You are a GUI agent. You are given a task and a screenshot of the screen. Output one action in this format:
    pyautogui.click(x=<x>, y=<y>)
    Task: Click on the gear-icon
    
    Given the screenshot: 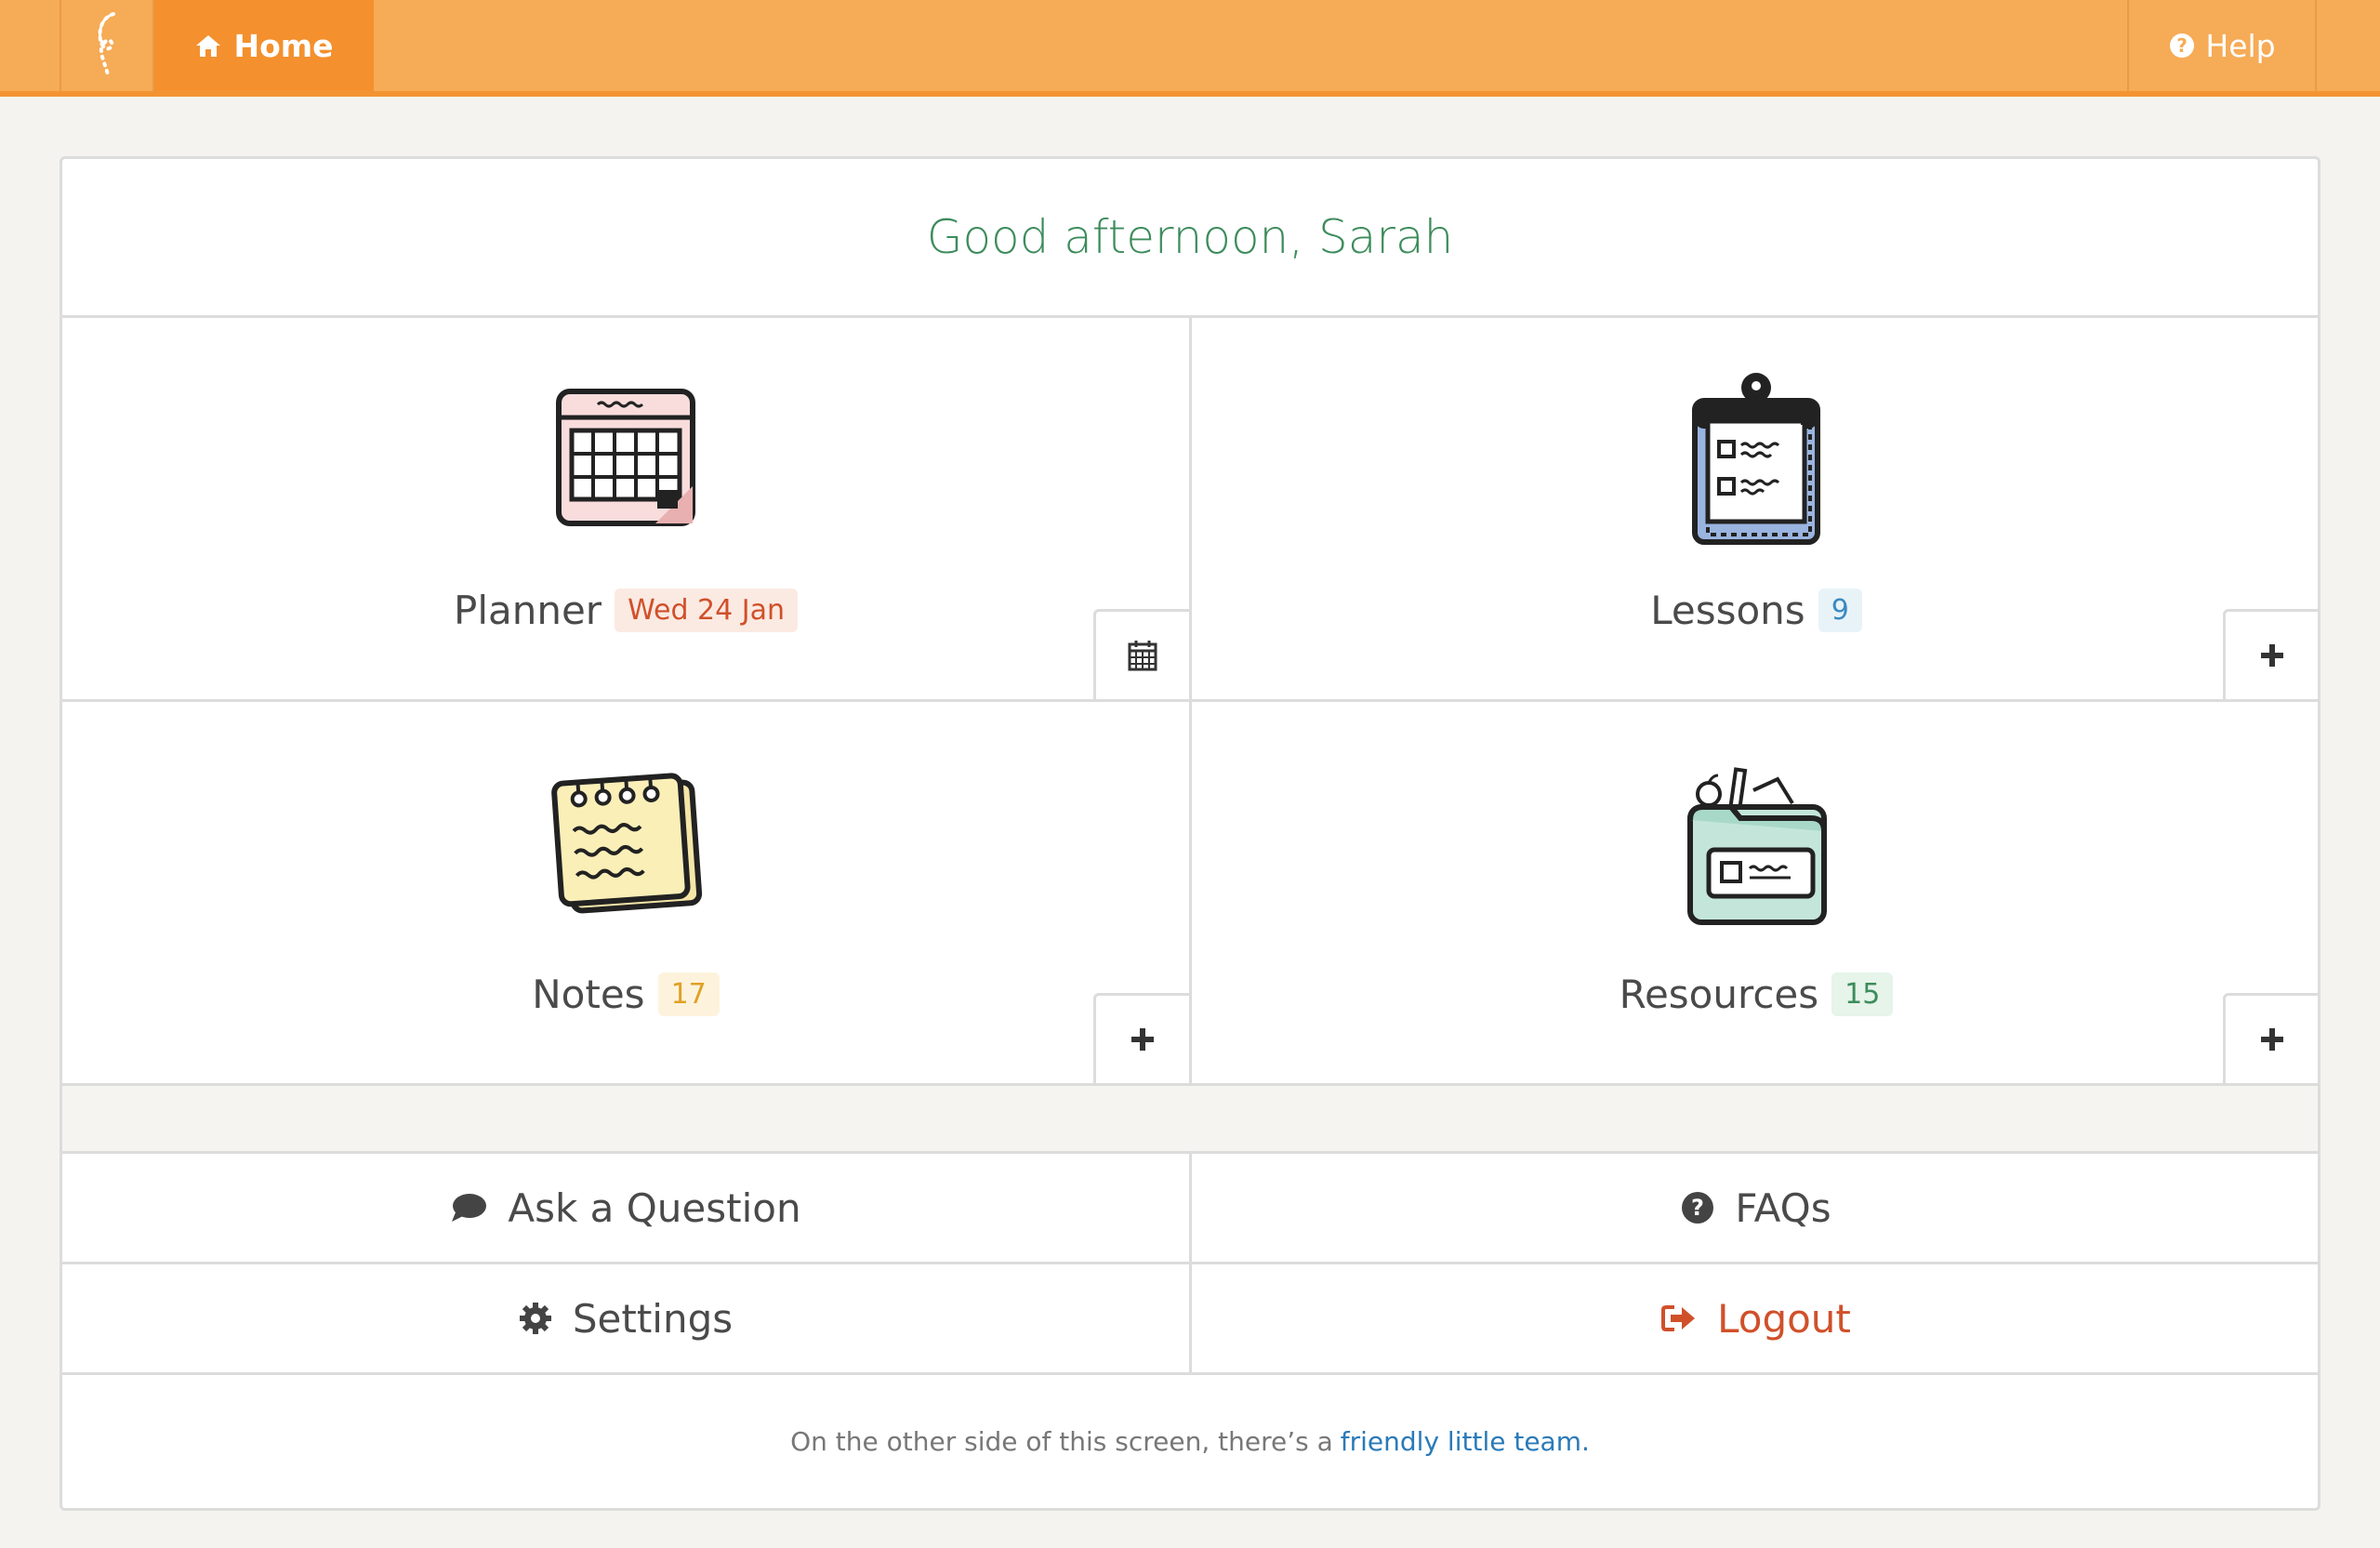 What is the action you would take?
    pyautogui.click(x=535, y=1318)
    